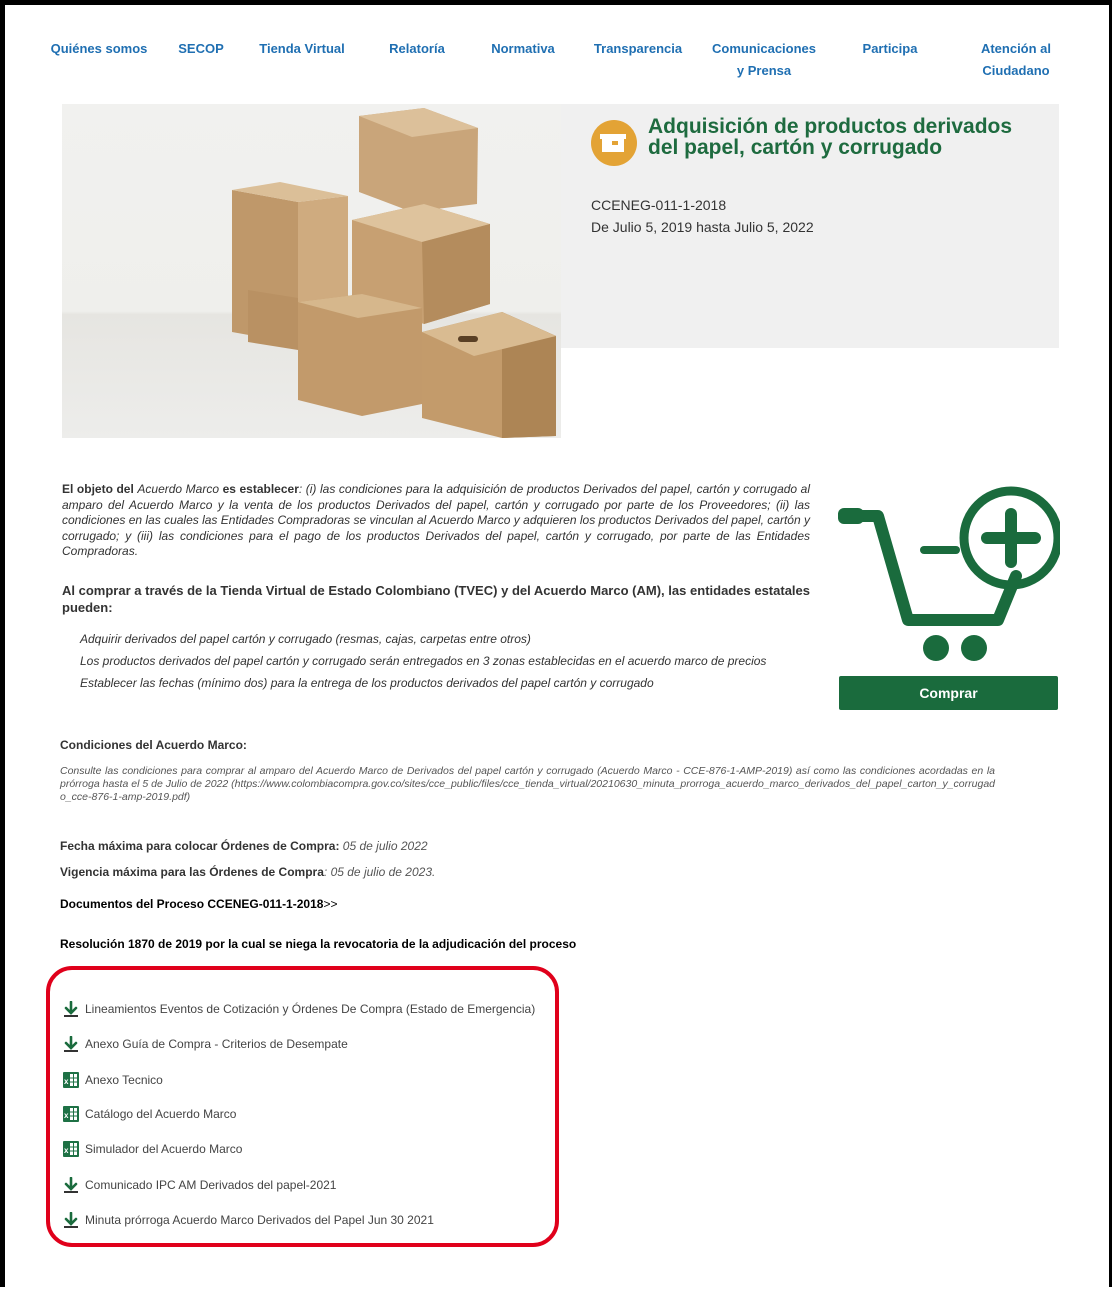 The height and width of the screenshot is (1291, 1120). I want to click on download-item: x Catálogo del Acuerdo Marco, so click(149, 1114).